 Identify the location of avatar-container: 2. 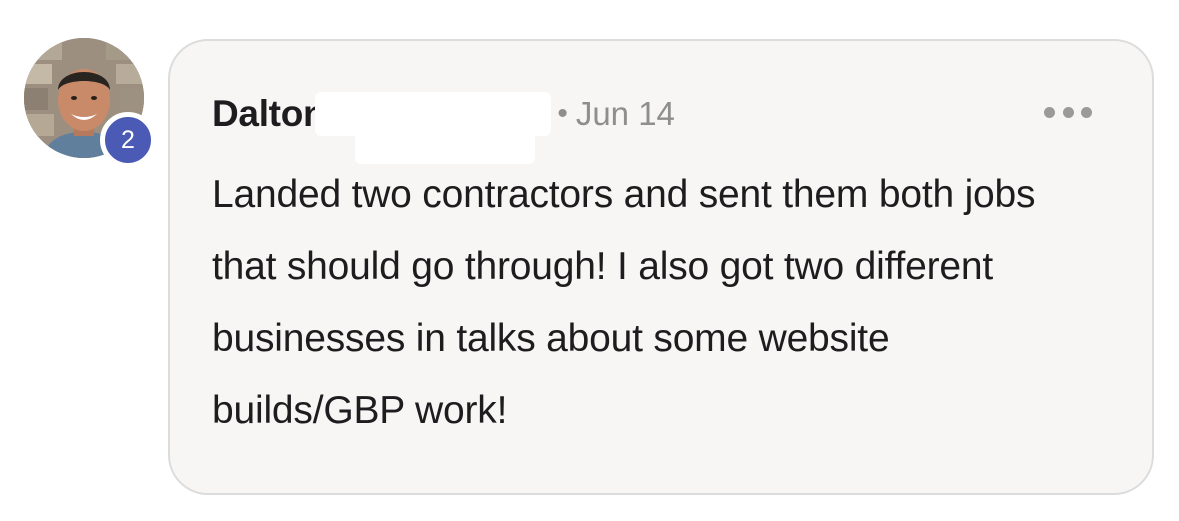
(90, 103).